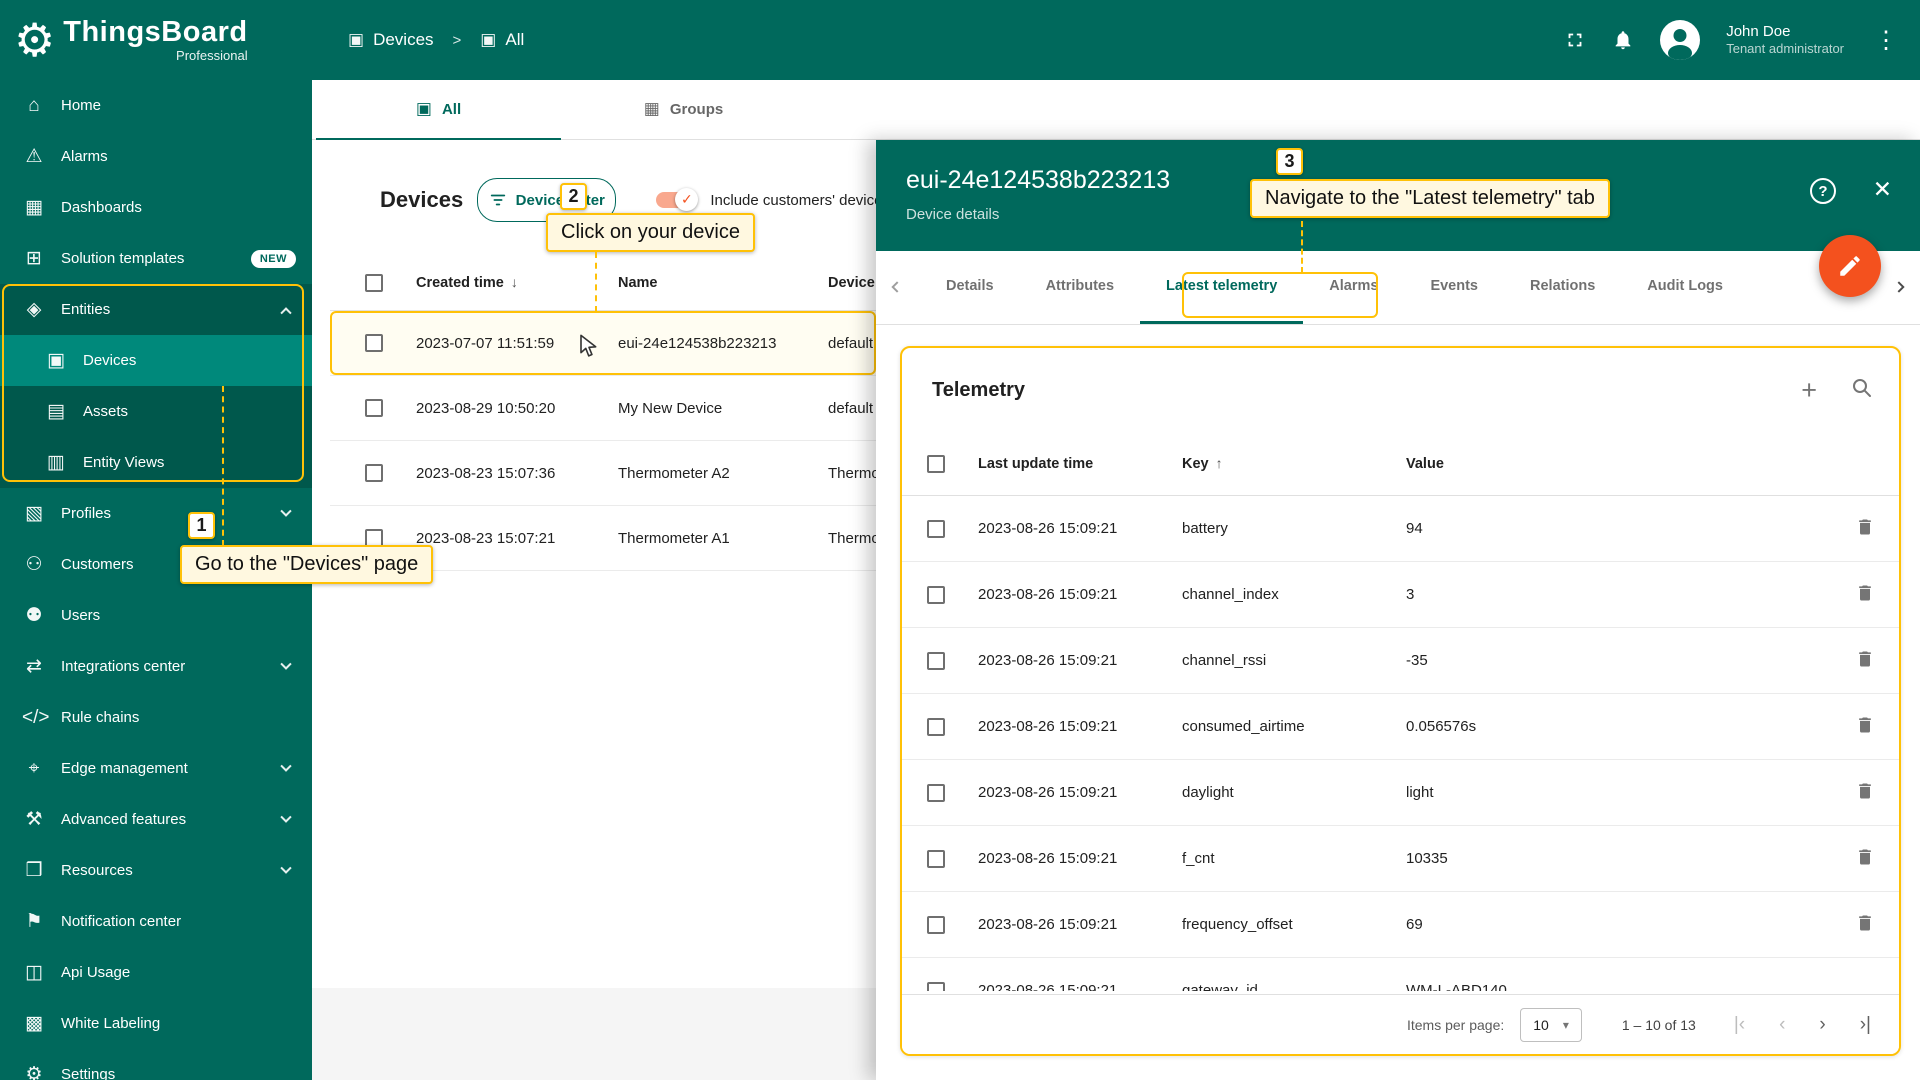 The height and width of the screenshot is (1080, 1920). I want to click on tab-groups: ▦ Groups, so click(683, 110).